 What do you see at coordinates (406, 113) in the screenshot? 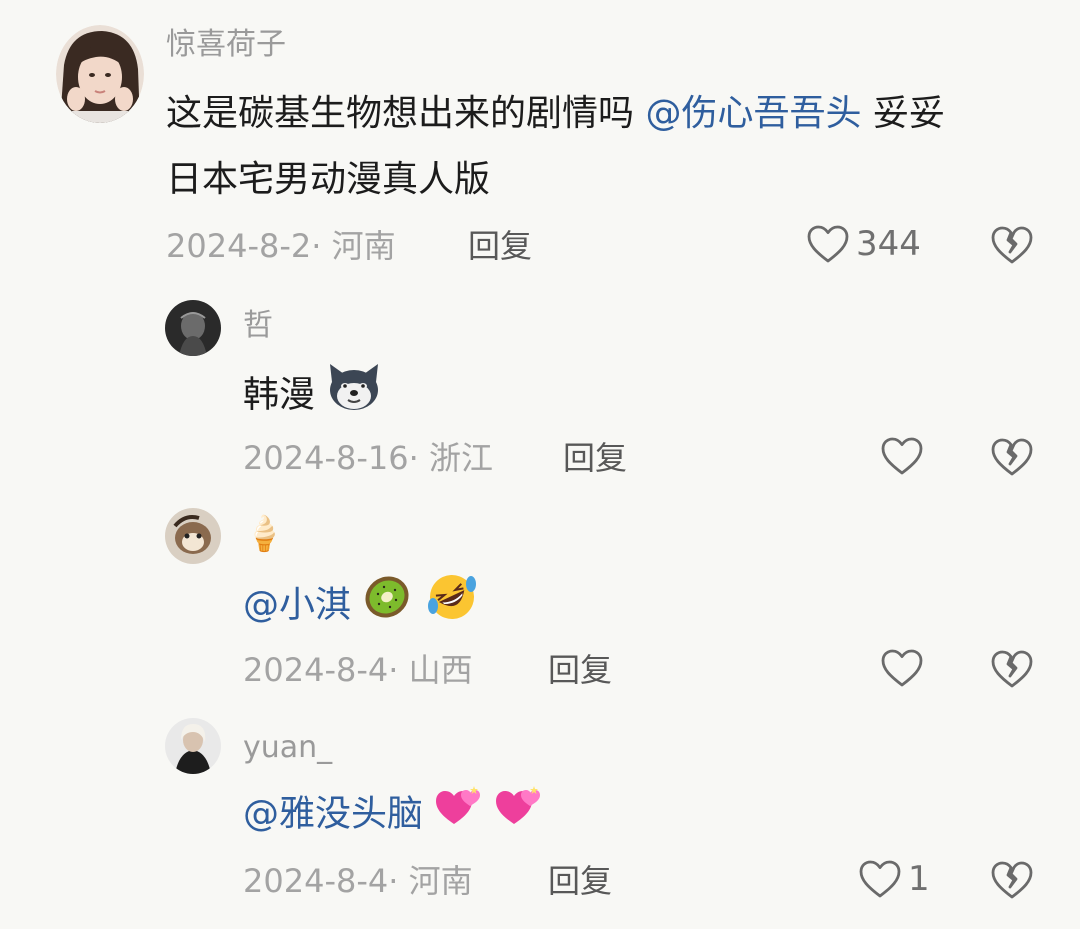
I see `comment-text-part: 这是碳基生物想出来的剧情吗` at bounding box center [406, 113].